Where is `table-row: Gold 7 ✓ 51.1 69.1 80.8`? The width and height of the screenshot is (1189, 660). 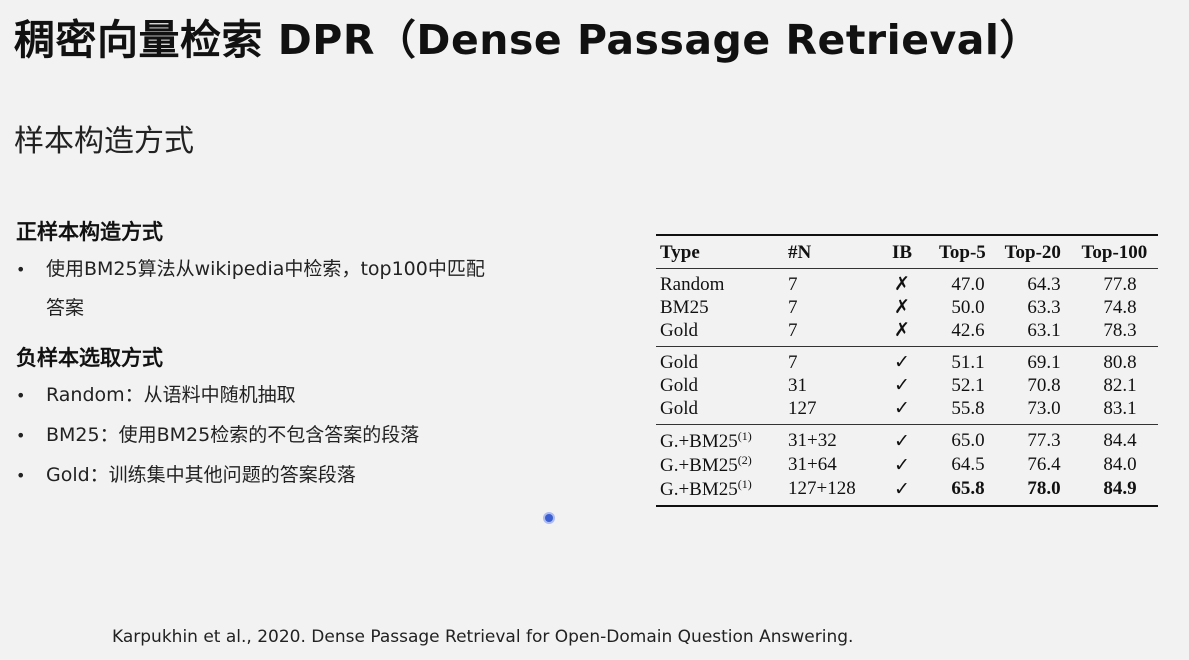 table-row: Gold 7 ✓ 51.1 69.1 80.8 is located at coordinates (907, 362).